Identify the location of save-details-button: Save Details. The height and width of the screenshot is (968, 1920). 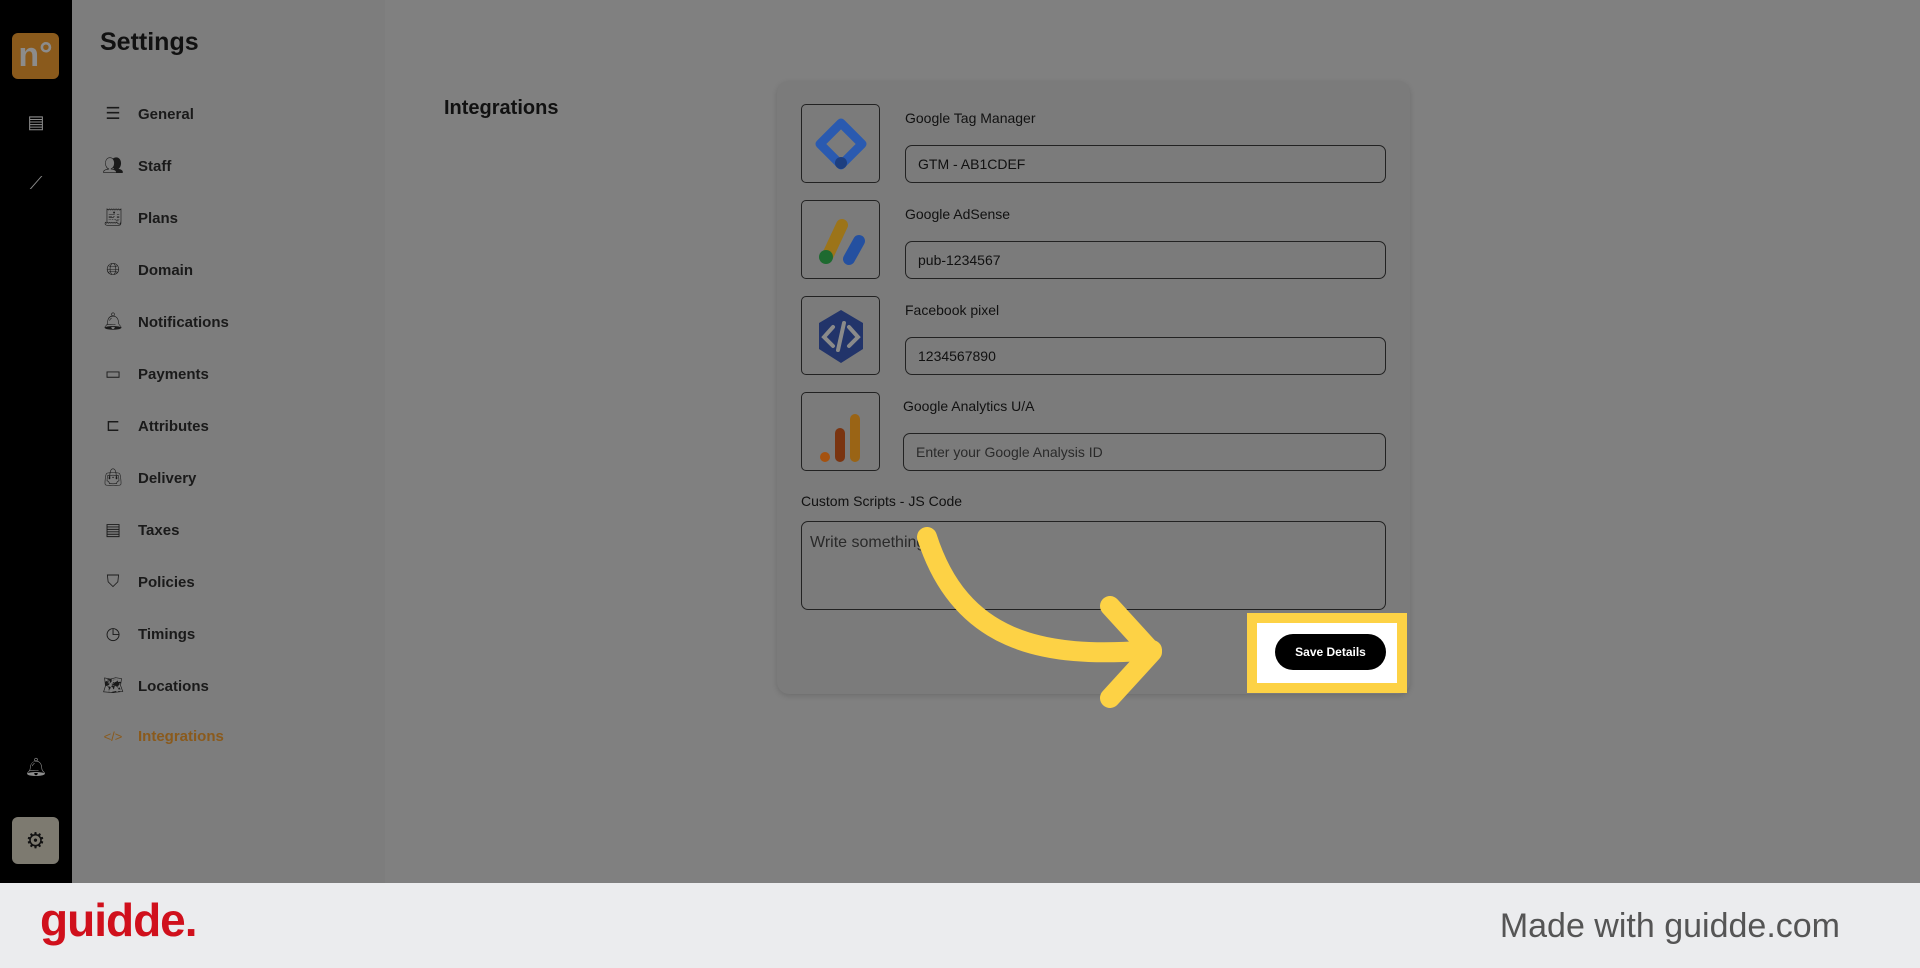
(1330, 652).